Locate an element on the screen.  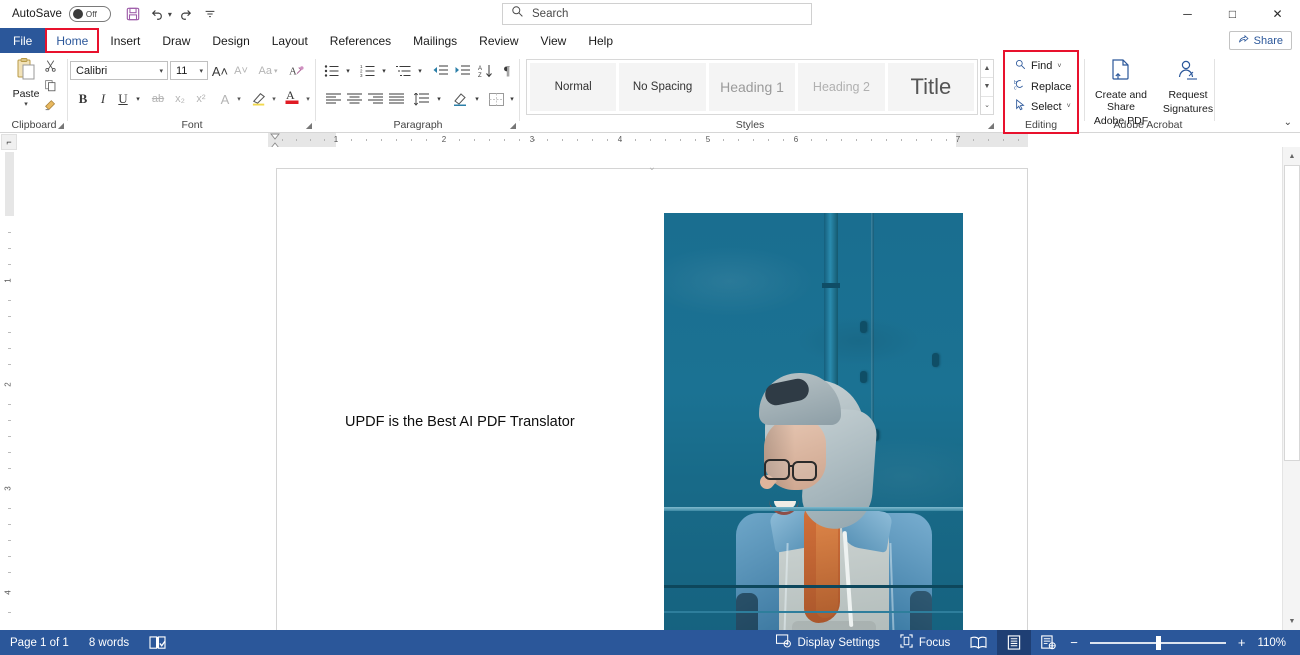
font-color-icon: A is located at coordinates (292, 96).